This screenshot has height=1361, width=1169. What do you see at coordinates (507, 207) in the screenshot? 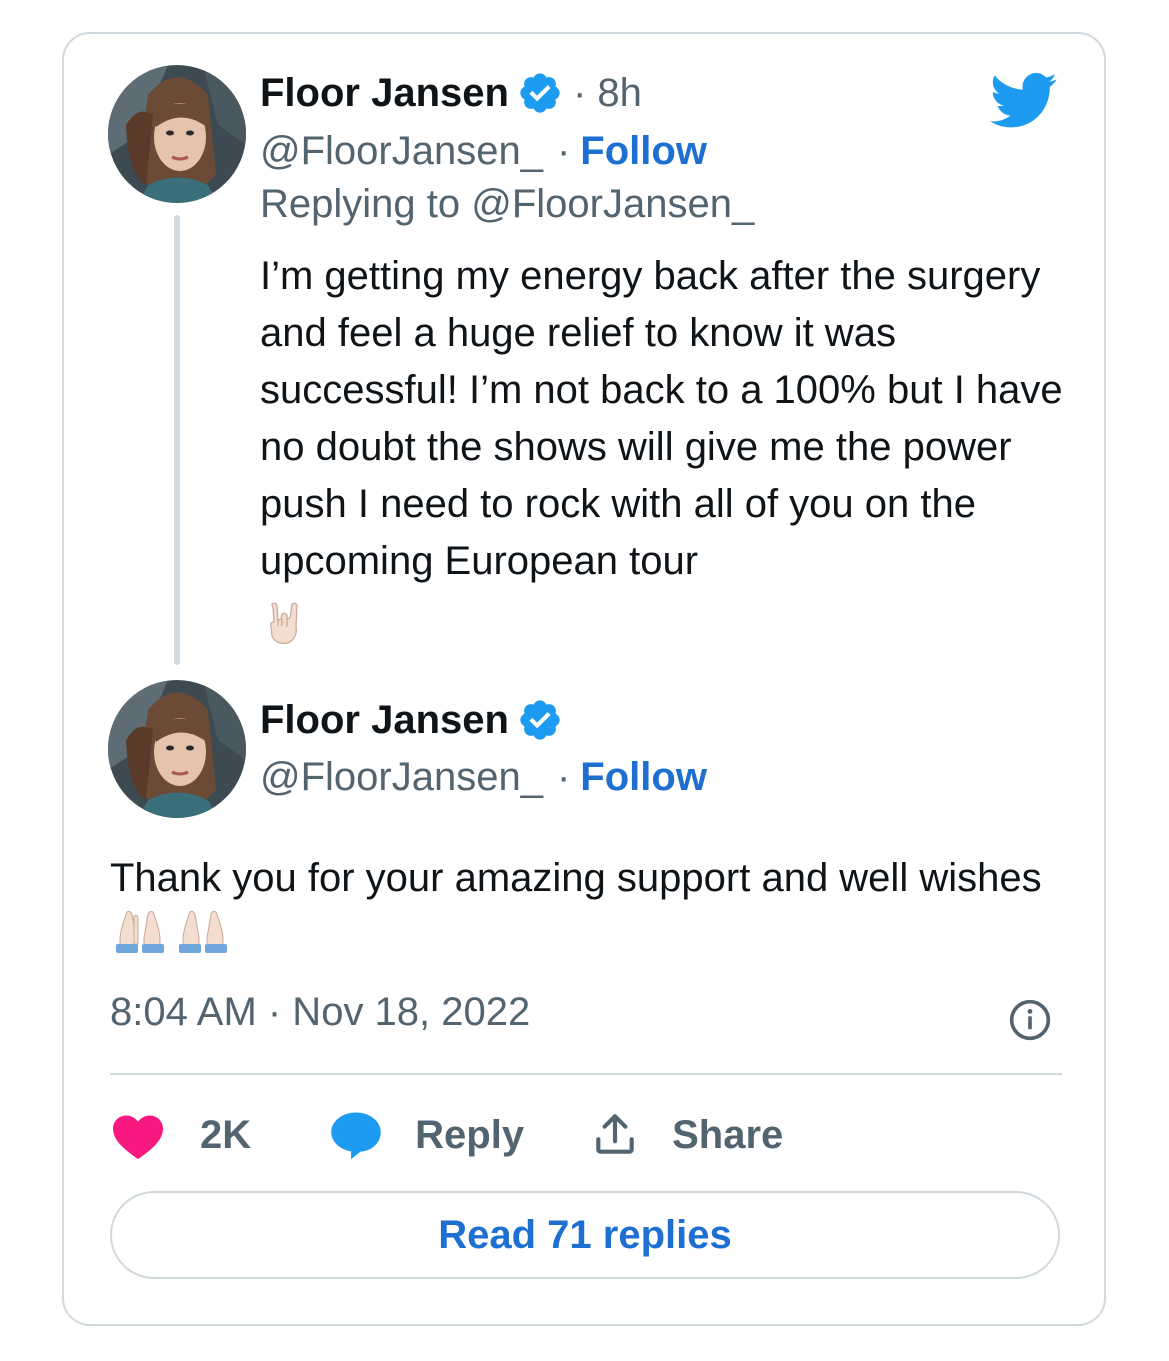
I see `replying-to-label: Replying to @FloorJansen_` at bounding box center [507, 207].